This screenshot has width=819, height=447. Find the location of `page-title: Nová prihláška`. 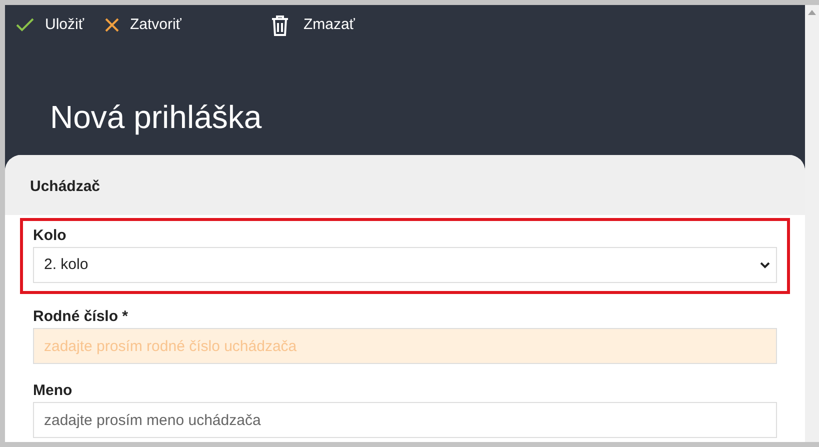

page-title: Nová prihláška is located at coordinates (156, 117).